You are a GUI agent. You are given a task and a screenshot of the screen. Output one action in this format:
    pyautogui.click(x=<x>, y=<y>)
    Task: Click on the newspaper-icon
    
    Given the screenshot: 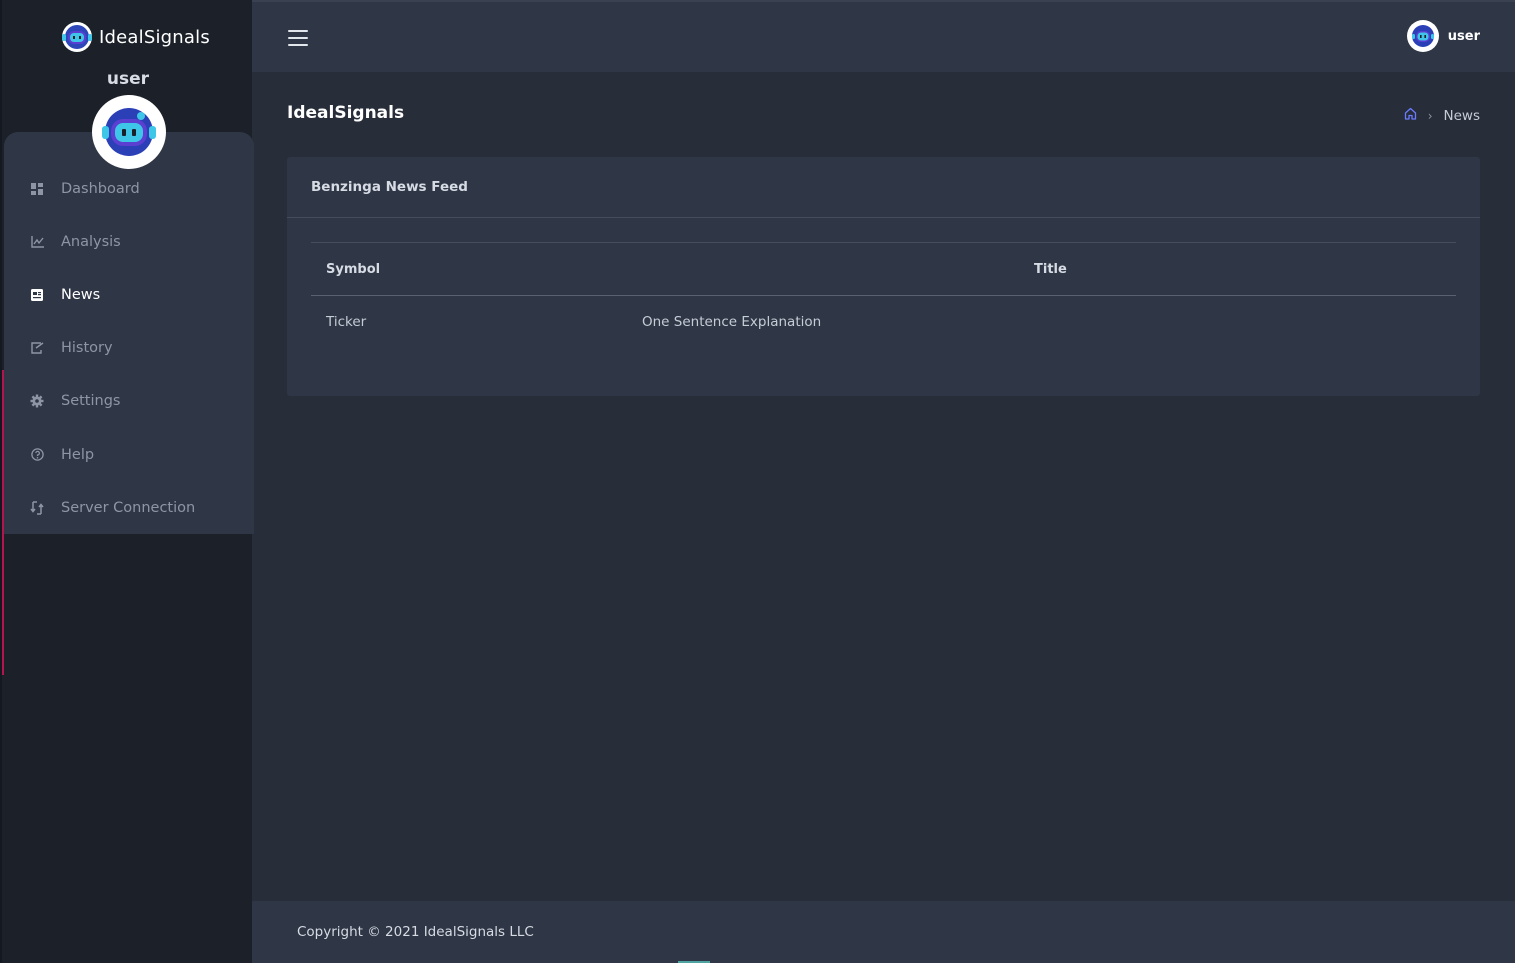 What is the action you would take?
    pyautogui.click(x=37, y=295)
    